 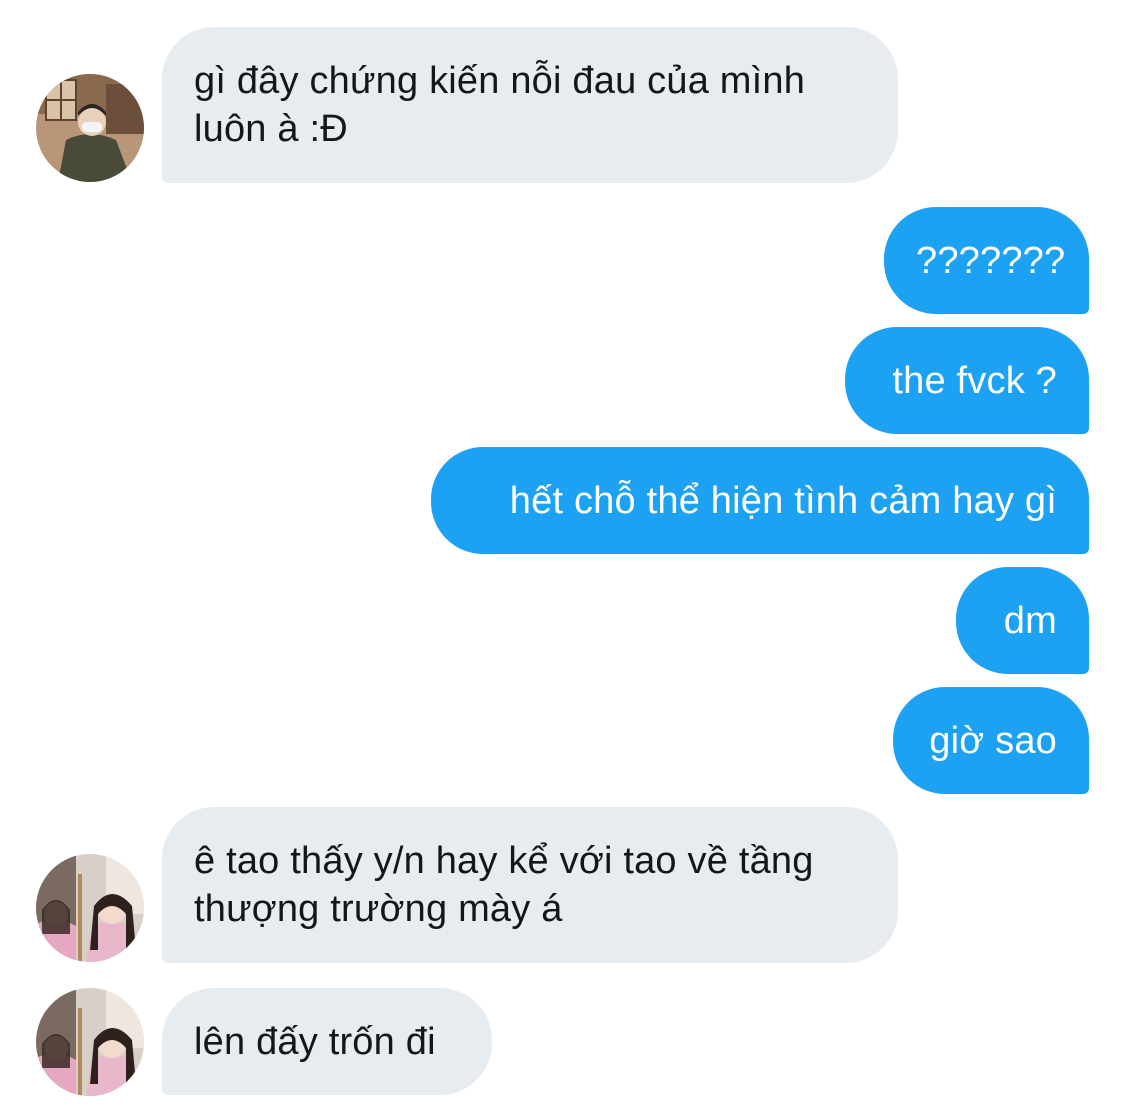 I want to click on message-bubble-outgoing: ???????, so click(x=986, y=260).